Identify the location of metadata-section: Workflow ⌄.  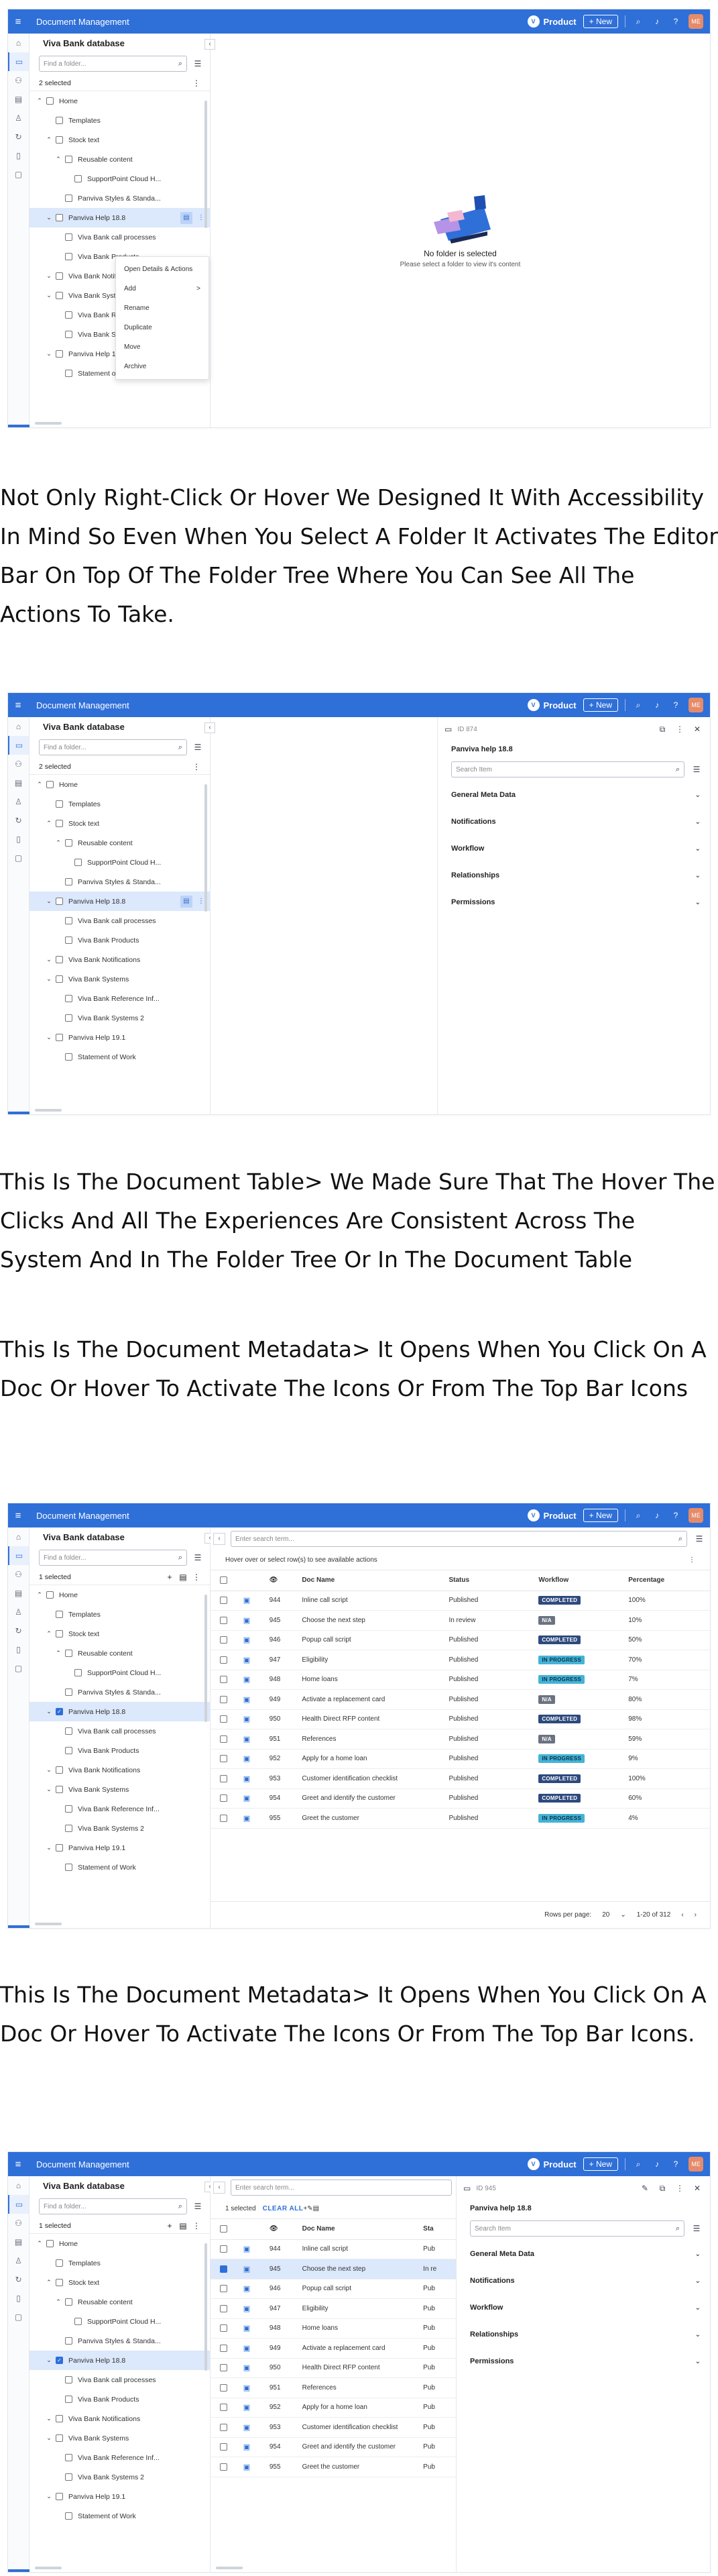
(574, 848).